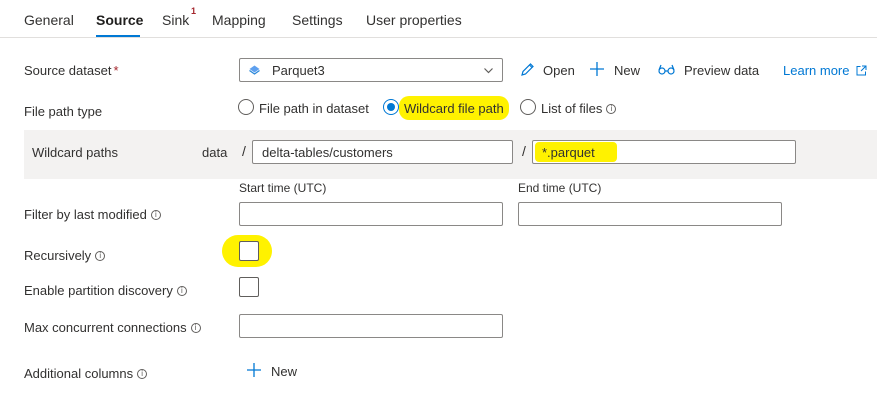 This screenshot has width=877, height=401. I want to click on new-dataset-button: New, so click(616, 70).